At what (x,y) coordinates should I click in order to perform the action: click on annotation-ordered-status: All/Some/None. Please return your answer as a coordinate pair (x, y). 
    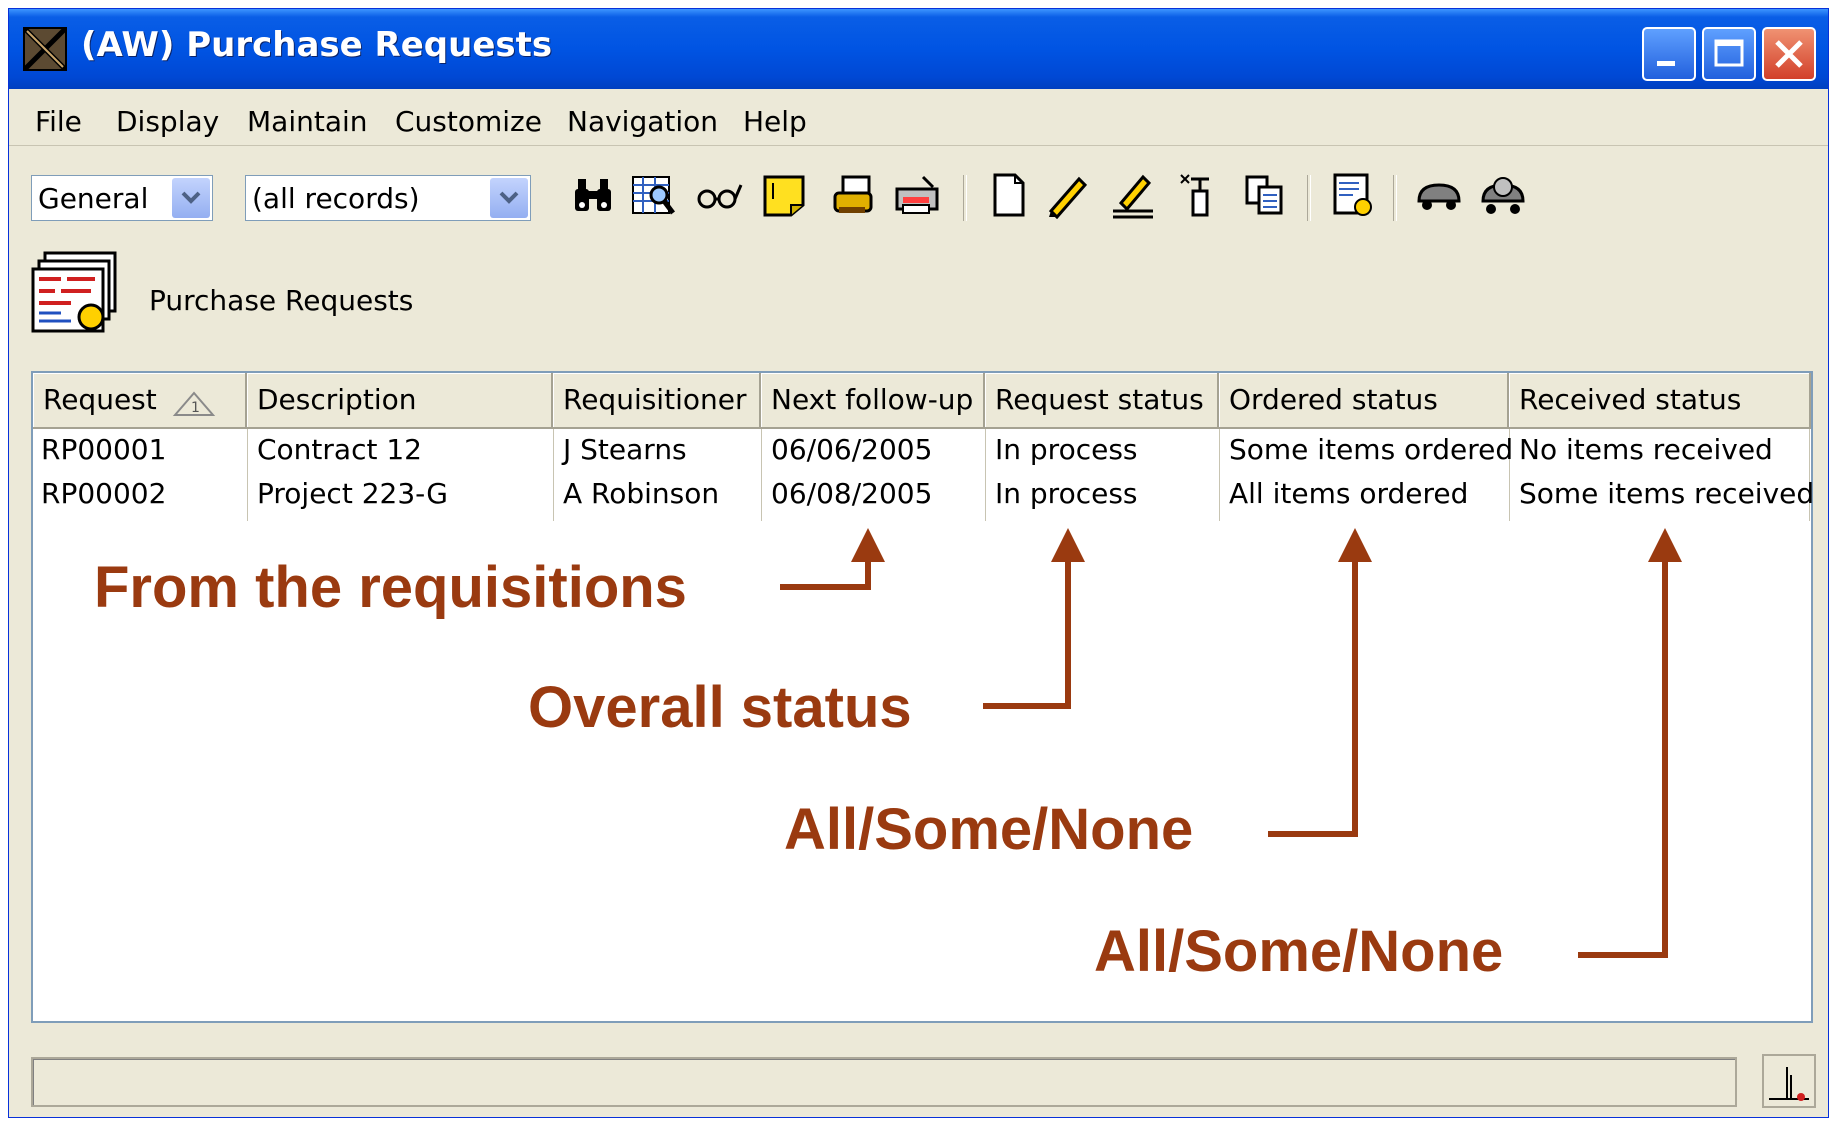
    Looking at the image, I should click on (989, 829).